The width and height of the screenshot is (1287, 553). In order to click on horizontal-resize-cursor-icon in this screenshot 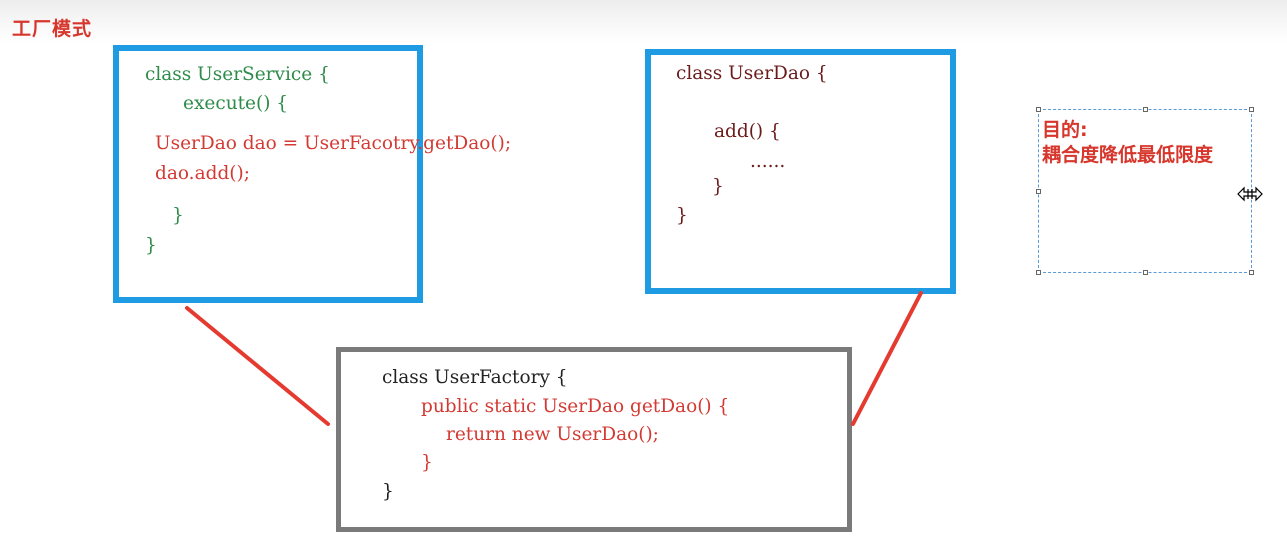, I will do `click(1250, 194)`.